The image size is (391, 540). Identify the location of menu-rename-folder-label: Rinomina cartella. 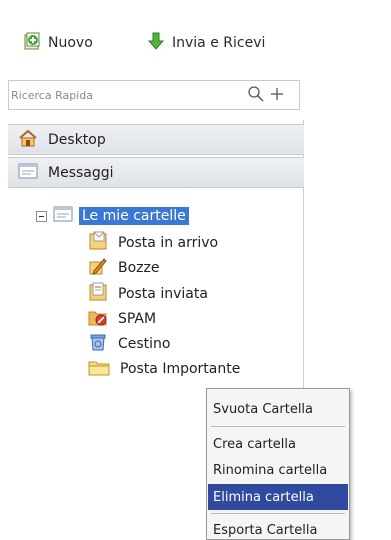
(270, 470).